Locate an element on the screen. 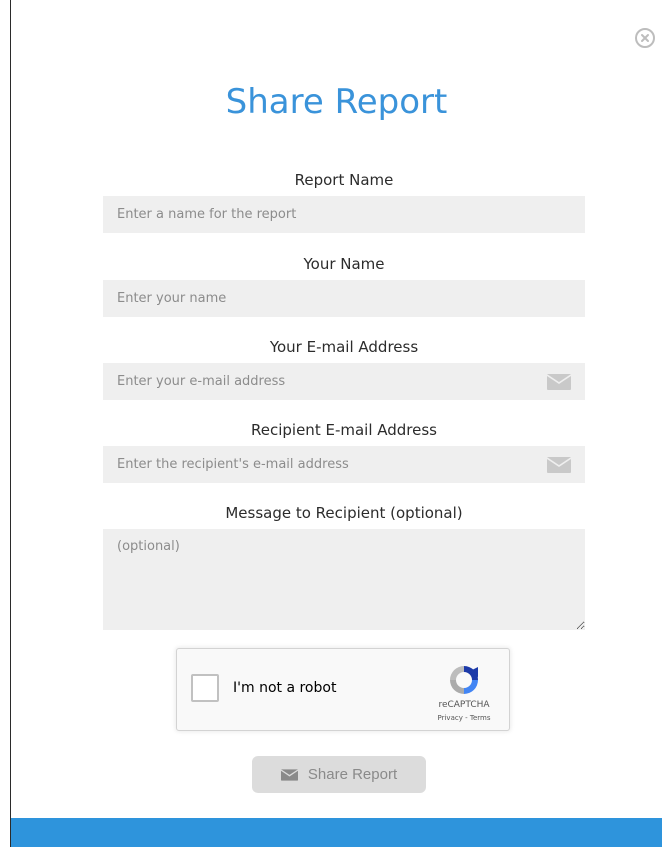 Image resolution: width=662 pixels, height=847 pixels. report-name-label: Report Name is located at coordinates (344, 180).